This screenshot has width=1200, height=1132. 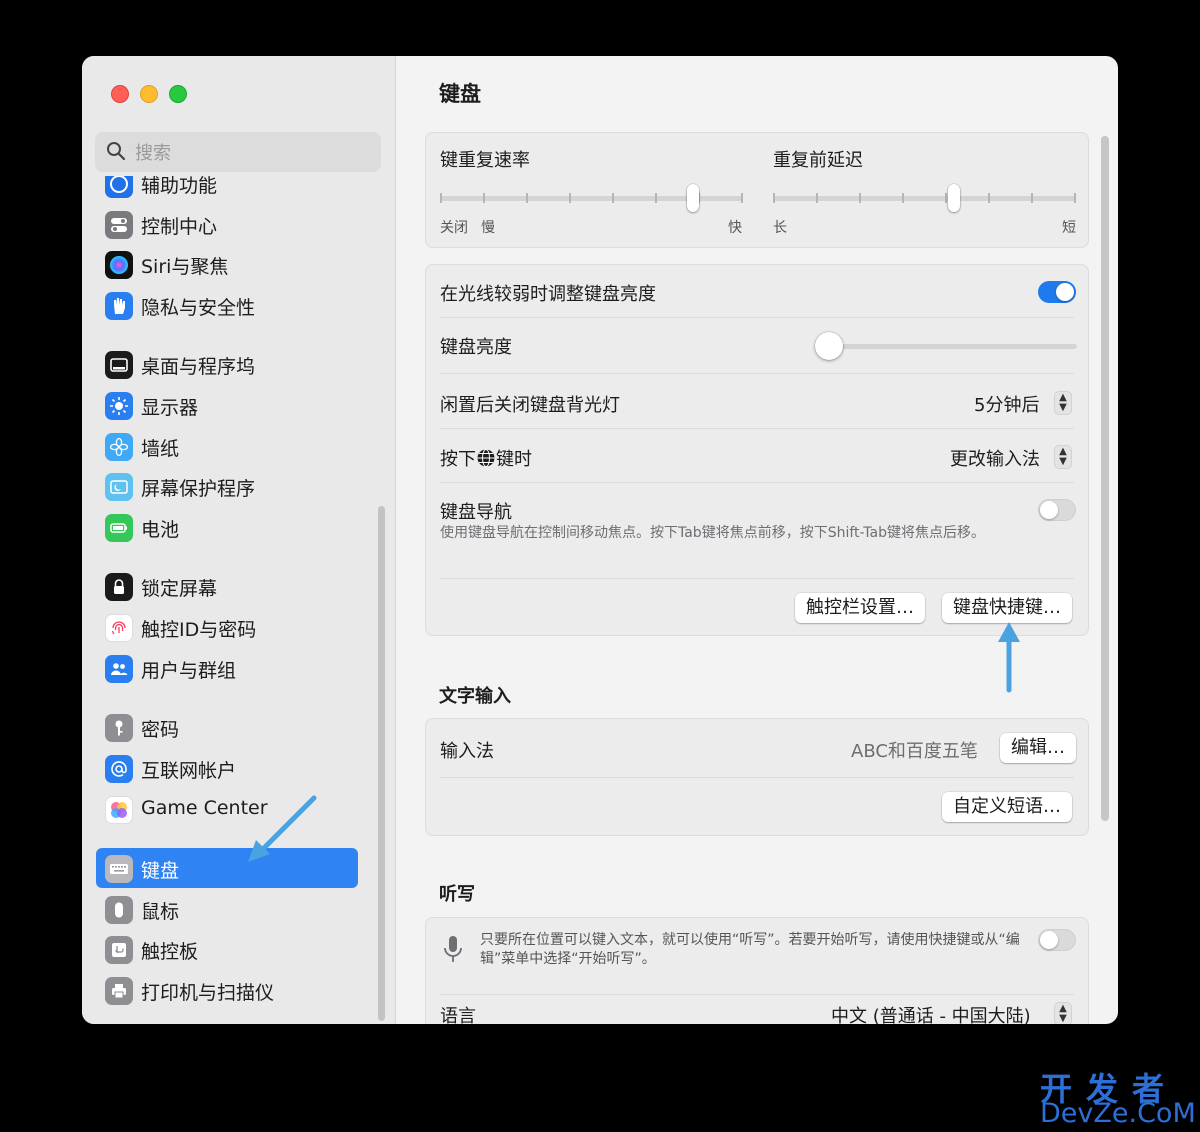 I want to click on sidebar-item-siri: Siri与聚焦, so click(x=227, y=264).